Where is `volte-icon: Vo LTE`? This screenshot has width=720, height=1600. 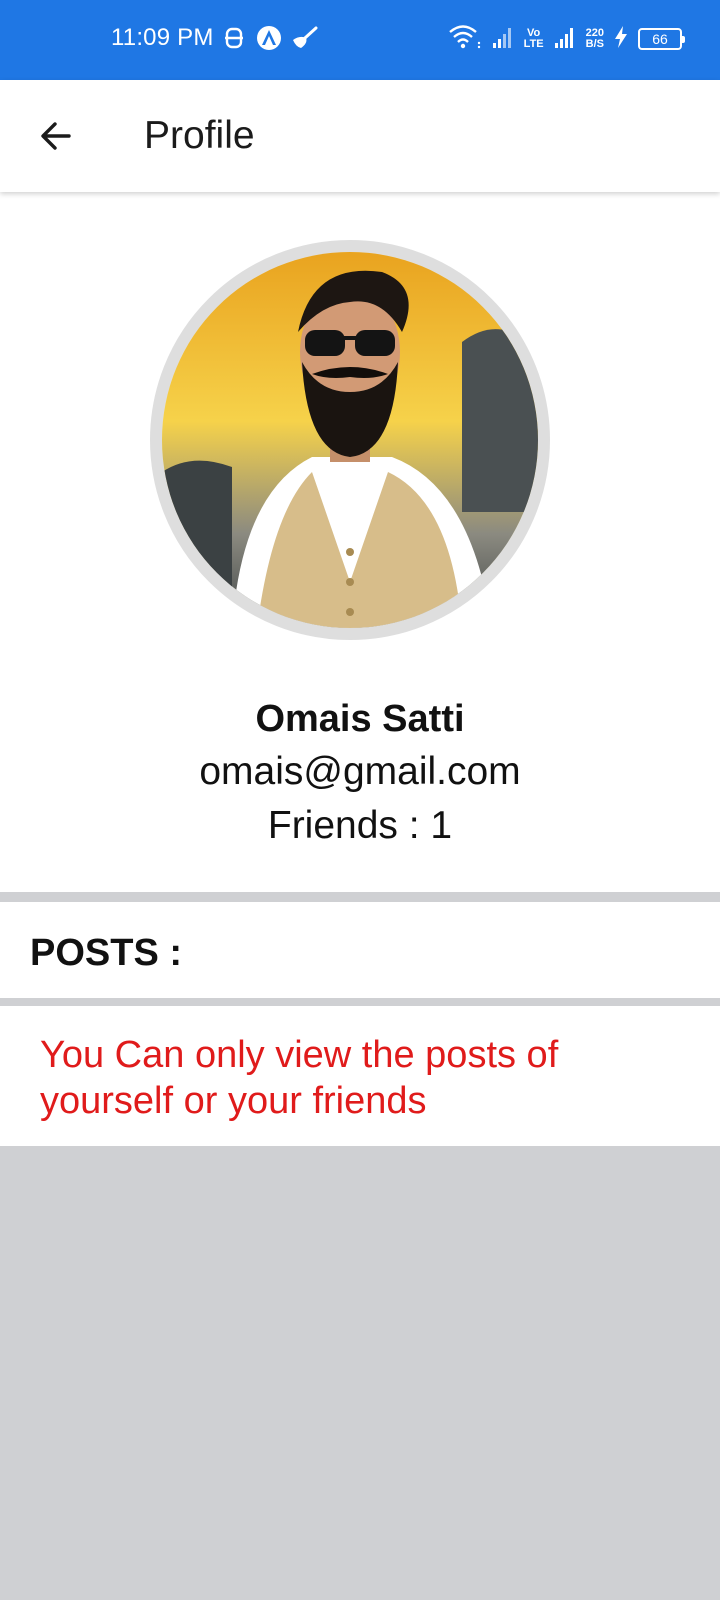
volte-icon: Vo LTE is located at coordinates (533, 38).